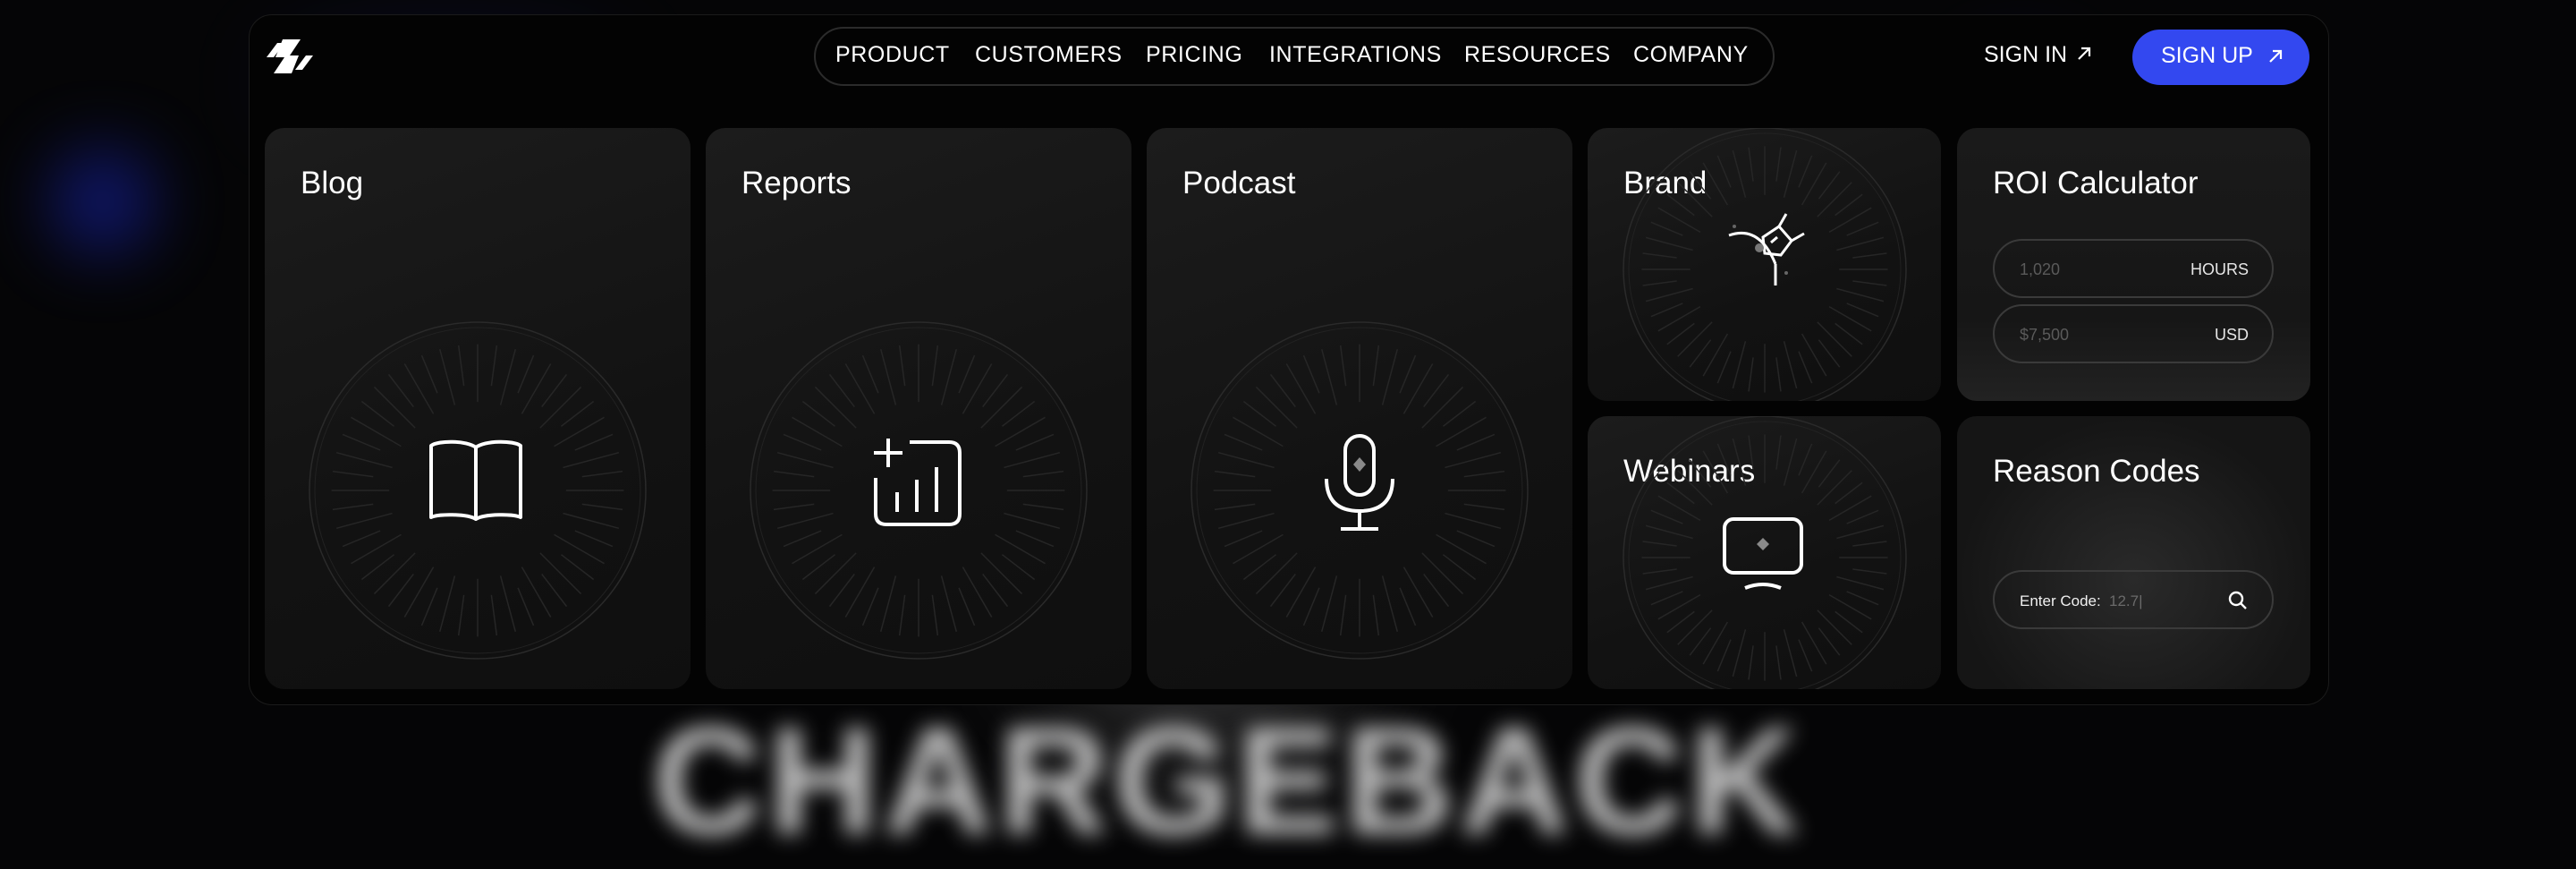 The height and width of the screenshot is (869, 2576). Describe the element at coordinates (1229, 781) in the screenshot. I see `background-headline: CHARGEBACK` at that location.